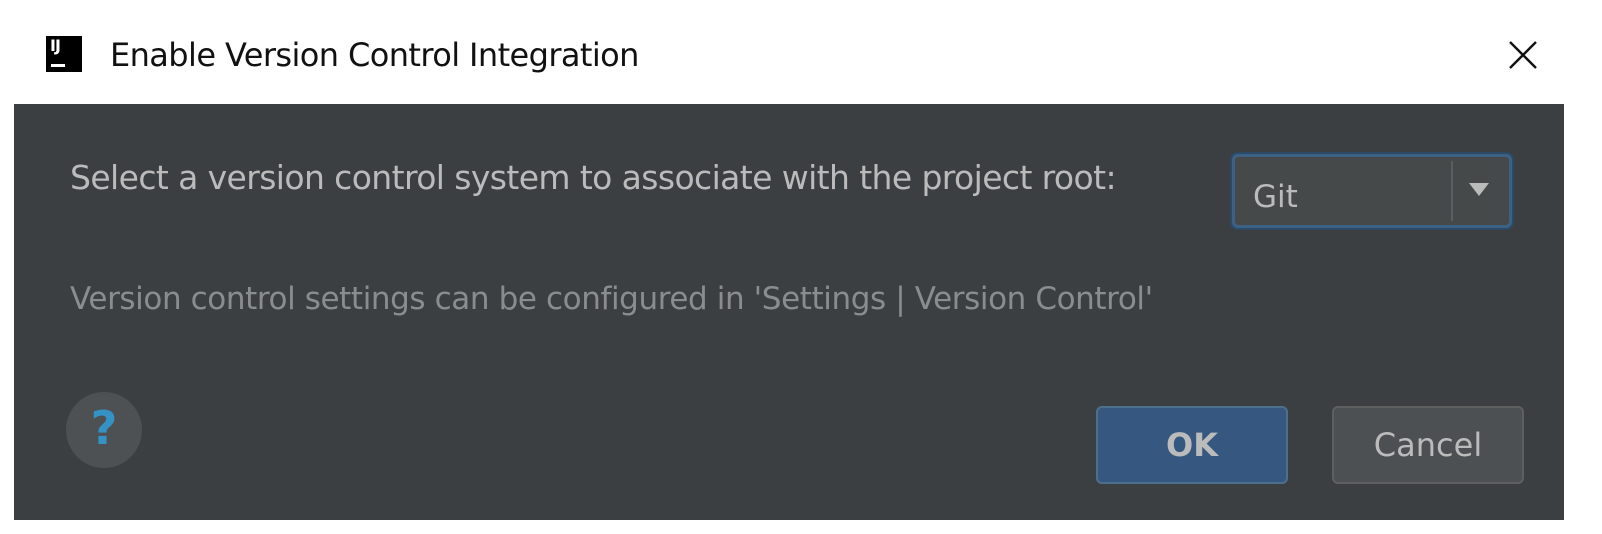  I want to click on cancel-button: Cancel, so click(1428, 445).